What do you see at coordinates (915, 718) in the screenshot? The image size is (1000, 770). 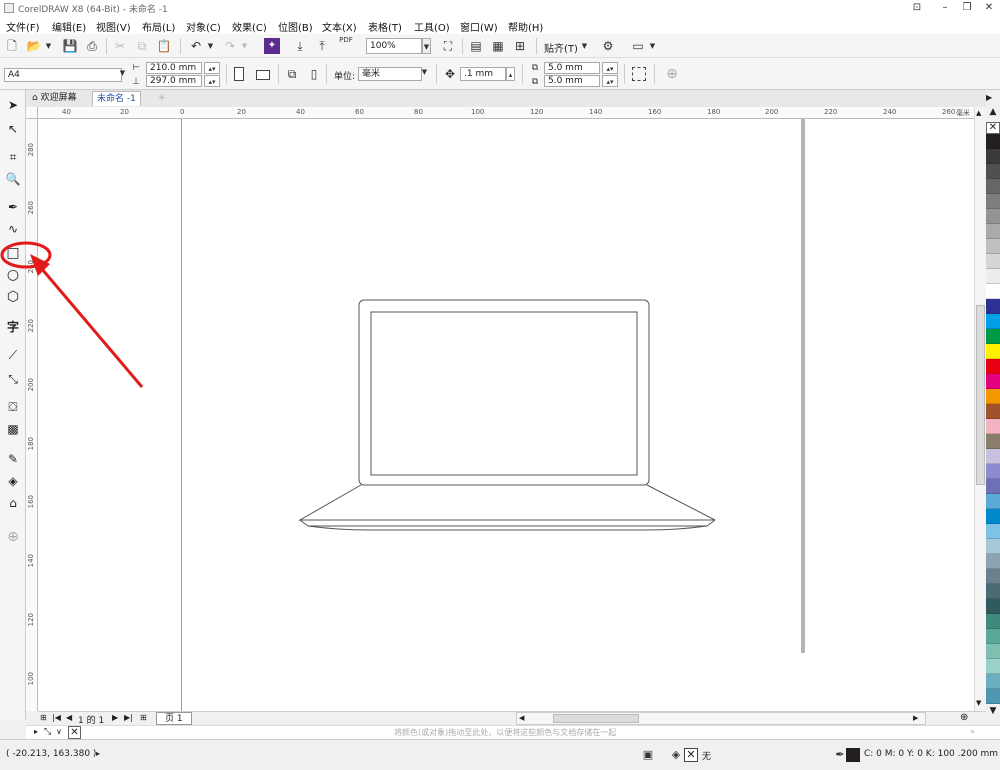 I see `scroll-right-icon: ▶` at bounding box center [915, 718].